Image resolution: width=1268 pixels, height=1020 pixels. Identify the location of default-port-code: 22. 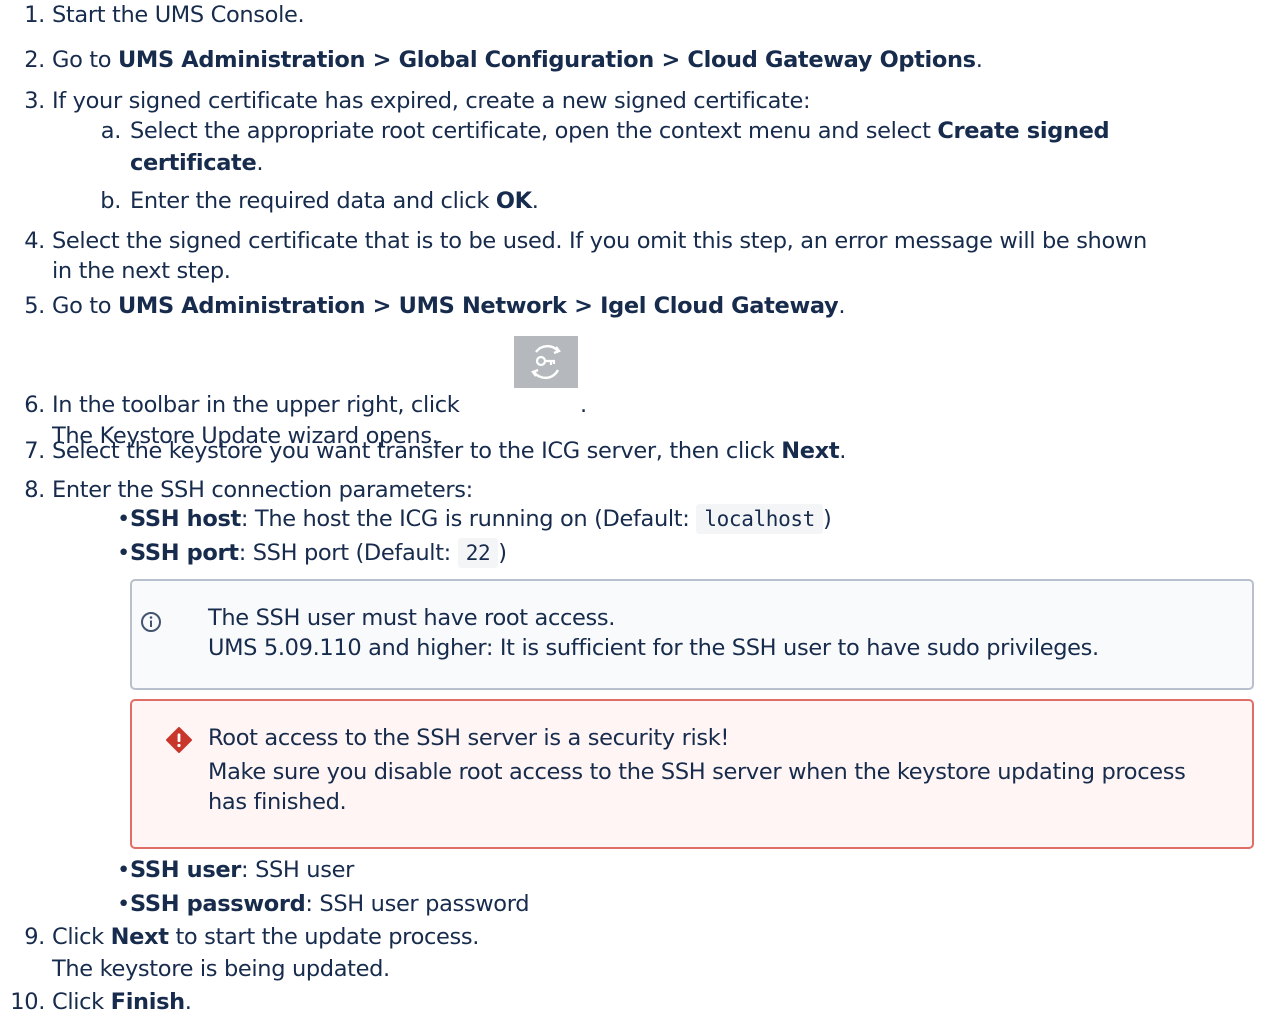
(478, 553).